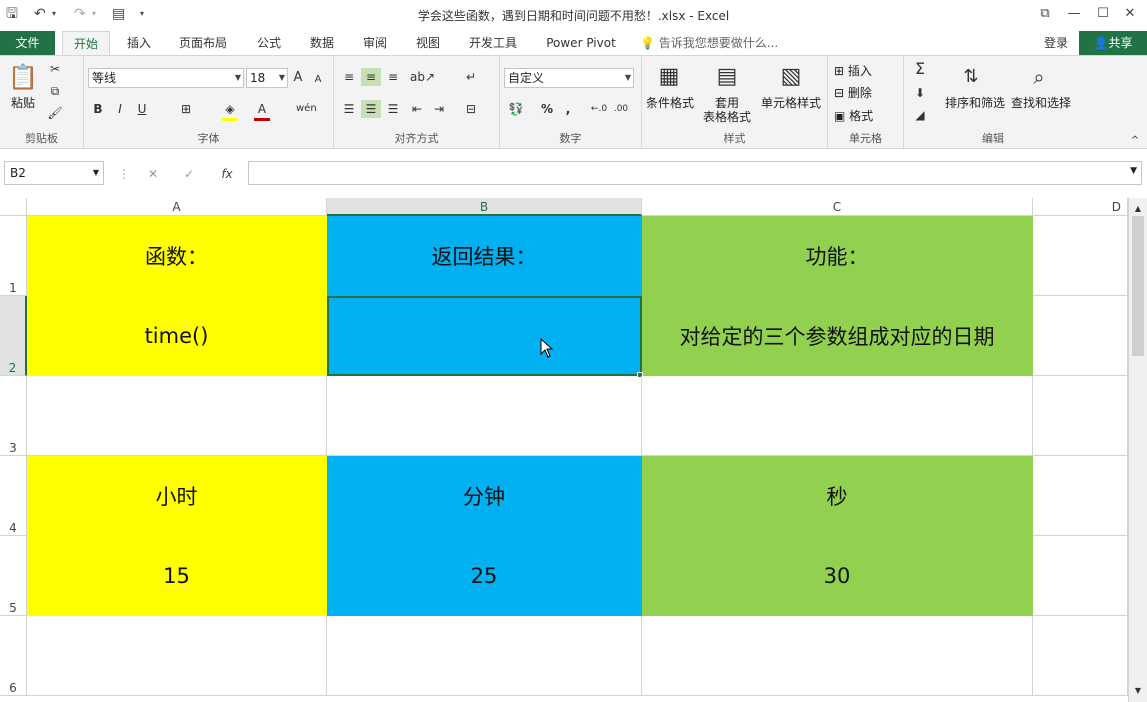 This screenshot has width=1147, height=702. I want to click on cell-styles-button: 单元格样式, so click(791, 103).